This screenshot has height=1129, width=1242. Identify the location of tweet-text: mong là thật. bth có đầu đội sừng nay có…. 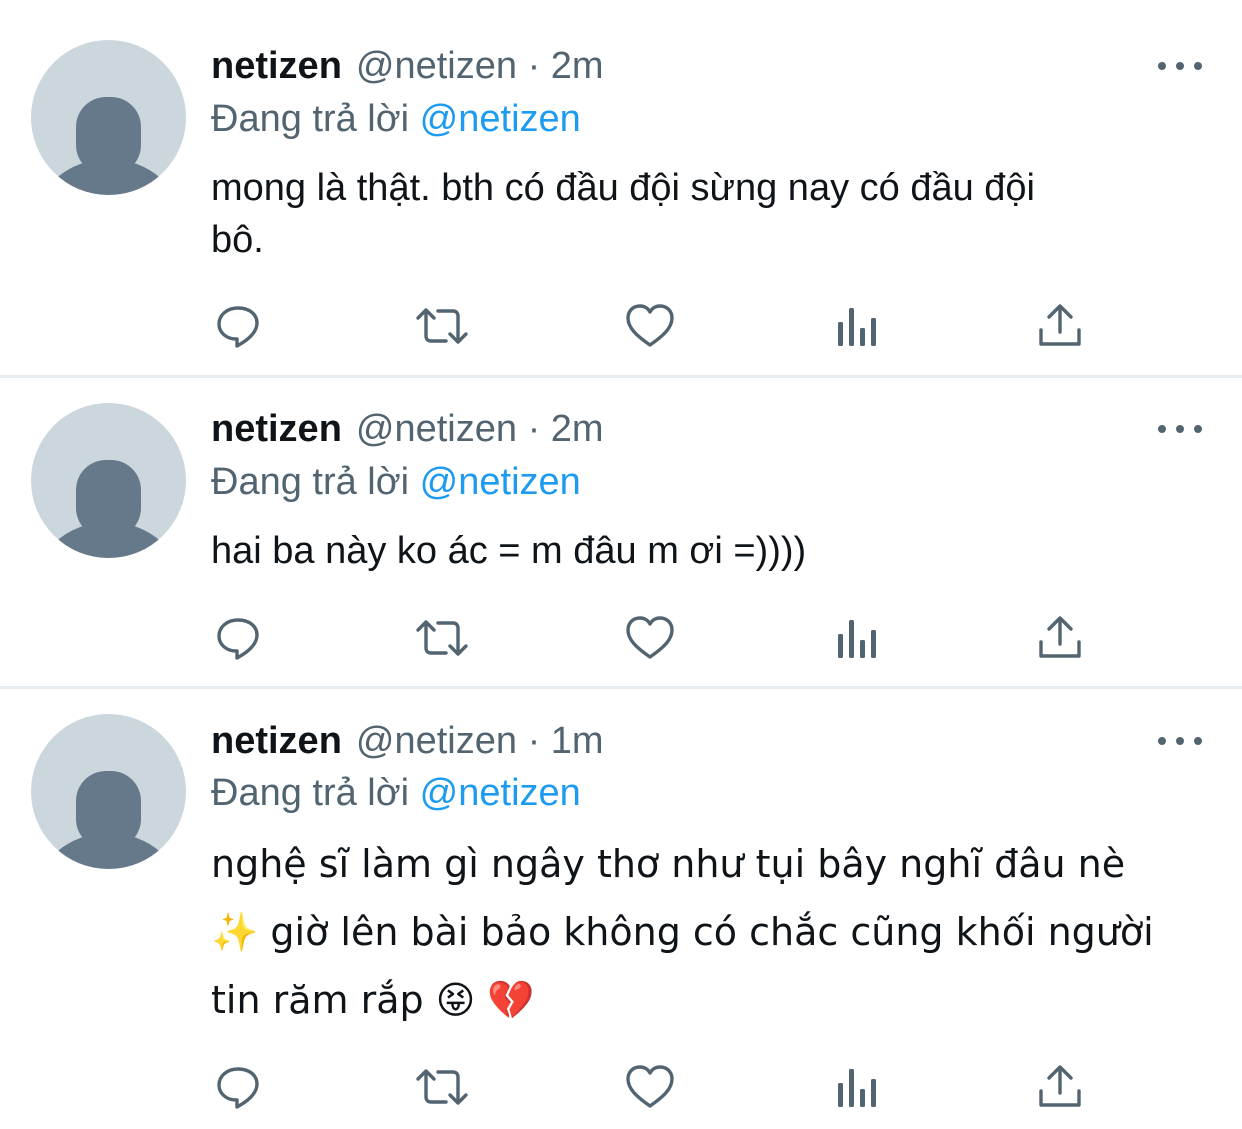
(623, 214).